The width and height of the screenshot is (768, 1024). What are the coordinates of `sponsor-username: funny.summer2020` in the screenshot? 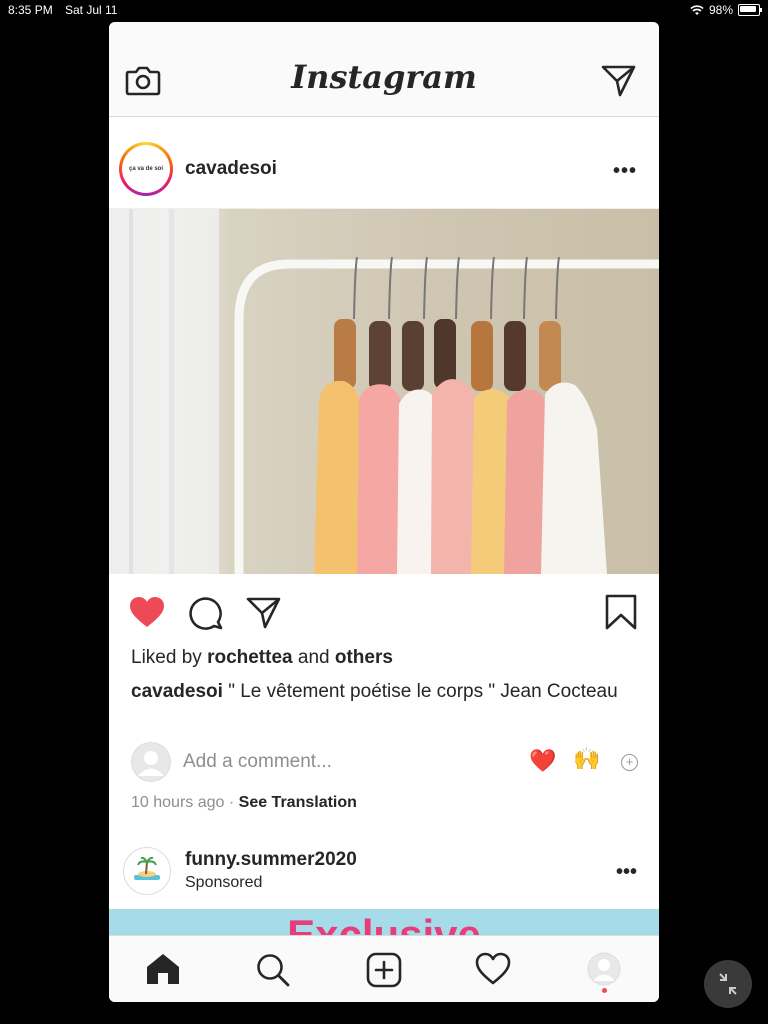 It's located at (271, 860).